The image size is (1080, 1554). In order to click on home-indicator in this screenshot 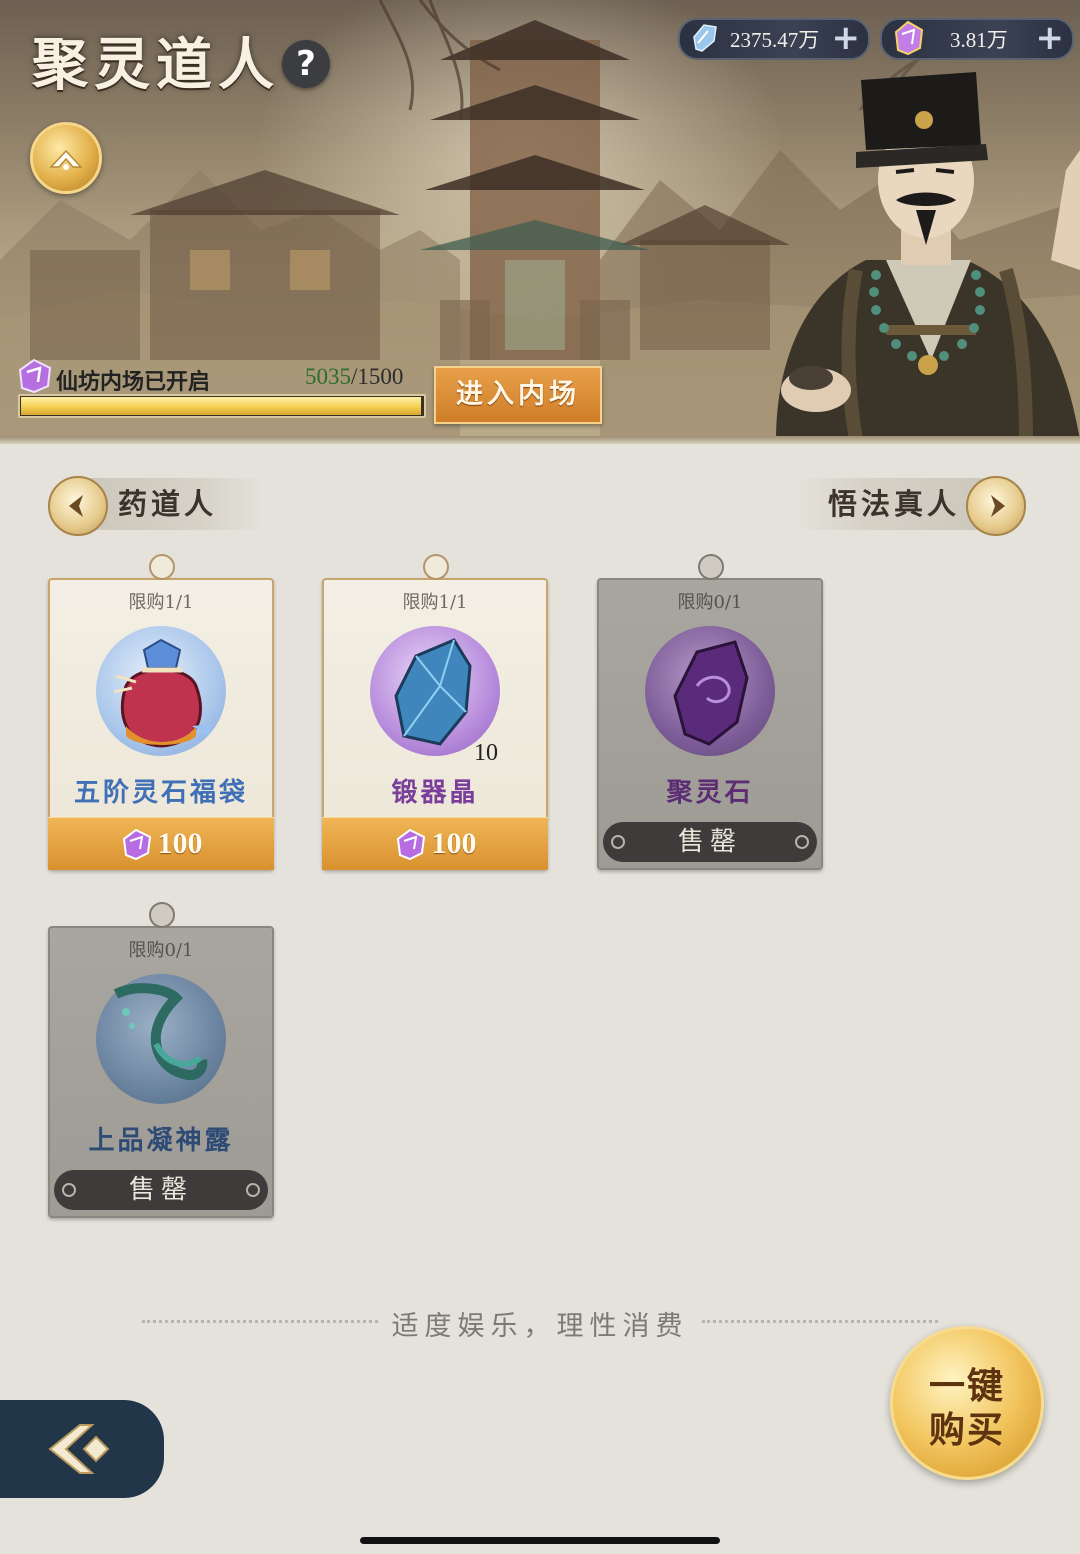, I will do `click(540, 1540)`.